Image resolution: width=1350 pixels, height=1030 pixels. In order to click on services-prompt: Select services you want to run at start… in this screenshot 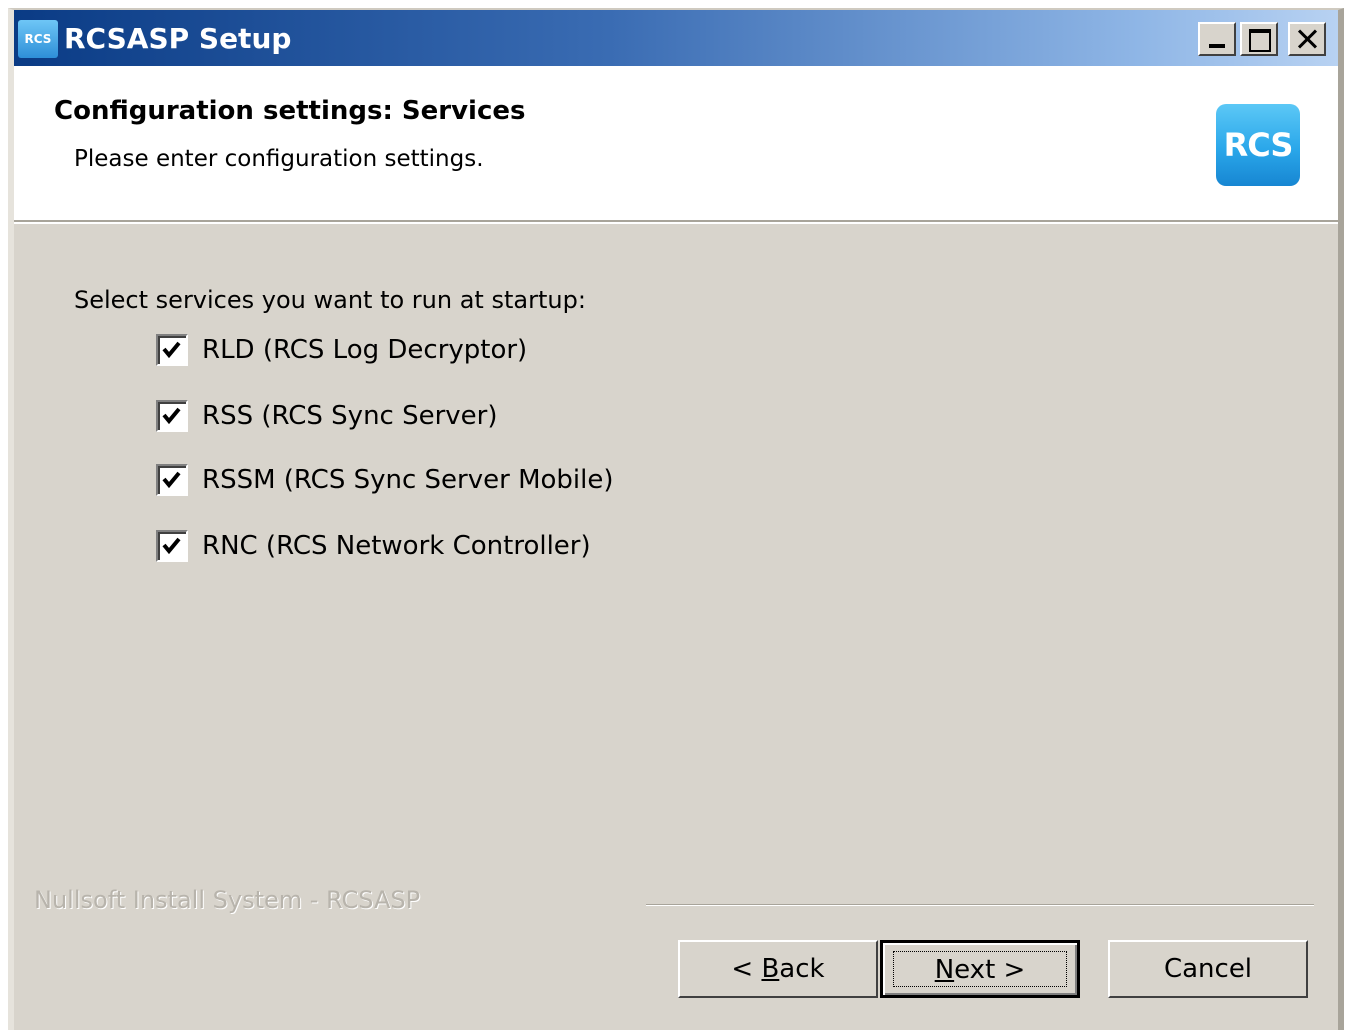, I will do `click(330, 300)`.